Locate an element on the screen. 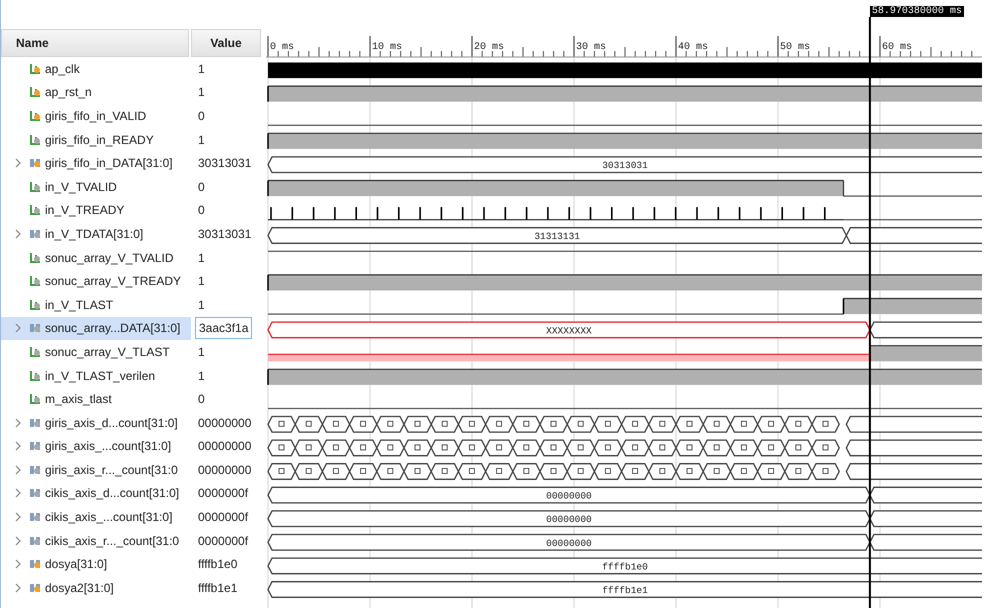 The height and width of the screenshot is (608, 984). signal-name-row: cikis_axis_...count[31:0] is located at coordinates (96, 517).